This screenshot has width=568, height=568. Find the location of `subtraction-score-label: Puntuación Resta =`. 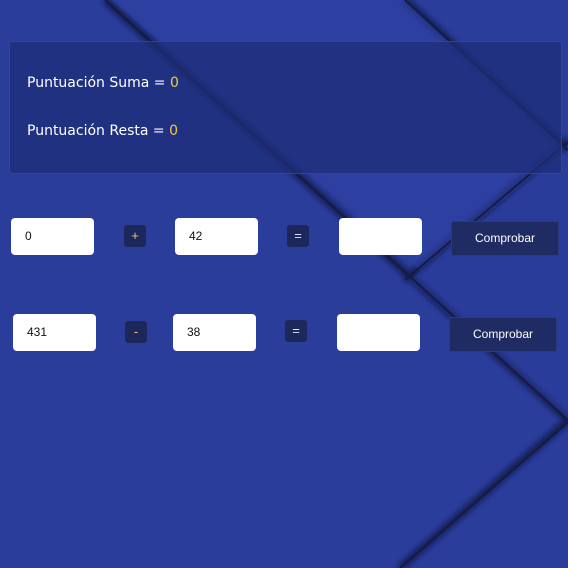

subtraction-score-label: Puntuación Resta = is located at coordinates (98, 131).